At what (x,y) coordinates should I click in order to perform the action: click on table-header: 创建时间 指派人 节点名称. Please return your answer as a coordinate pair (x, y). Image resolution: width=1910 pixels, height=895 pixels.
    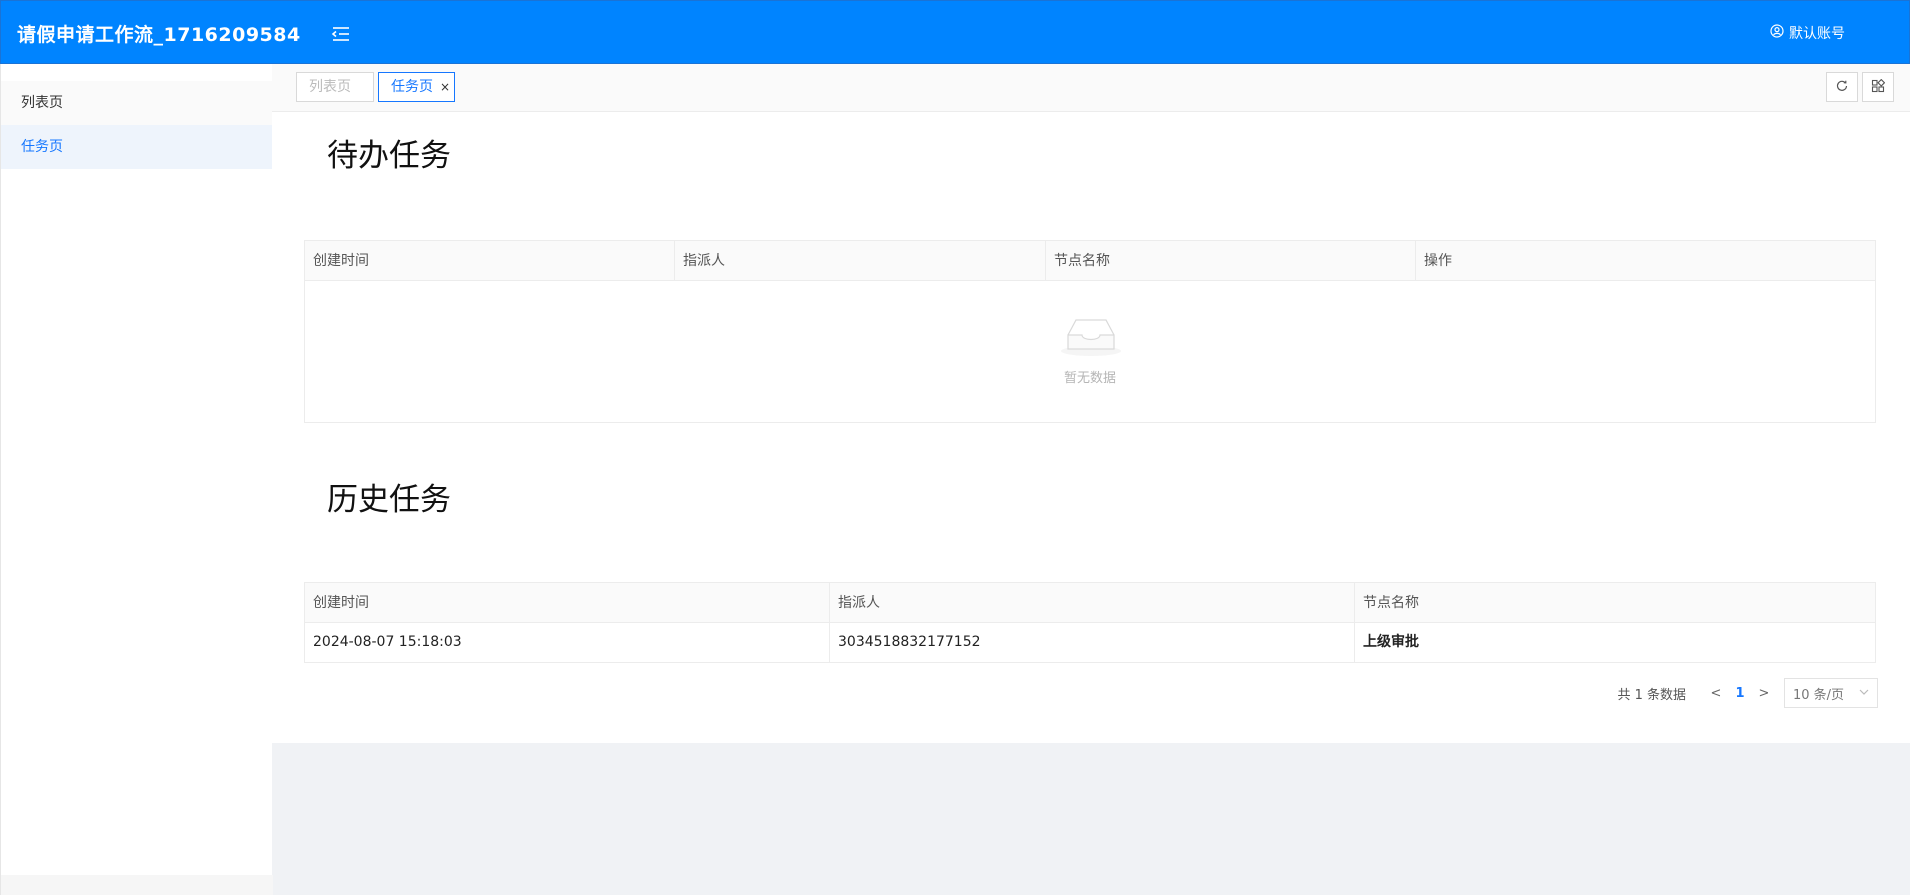
    Looking at the image, I should click on (1090, 603).